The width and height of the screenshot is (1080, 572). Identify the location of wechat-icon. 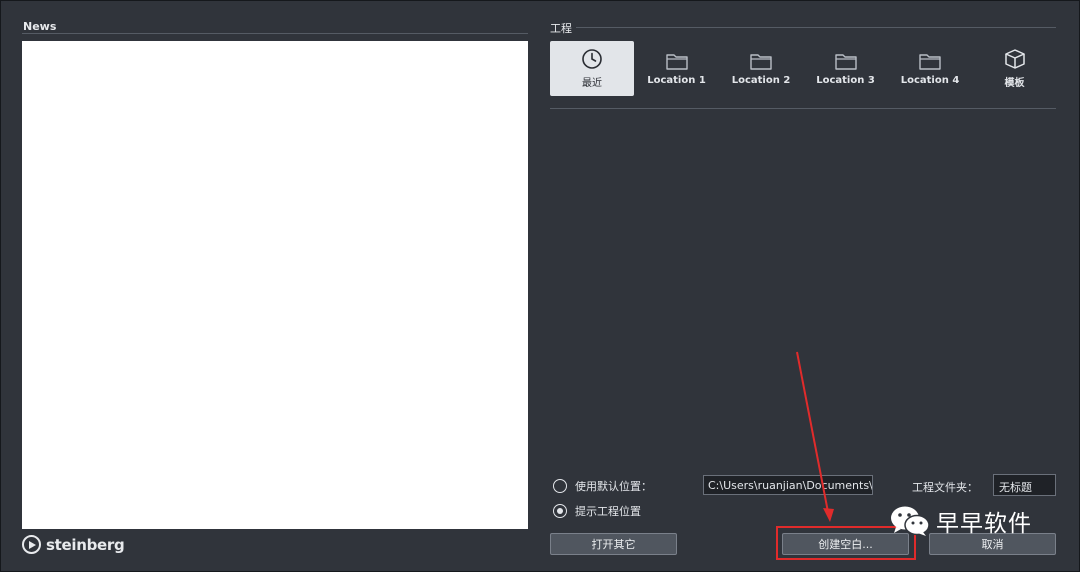
(910, 521).